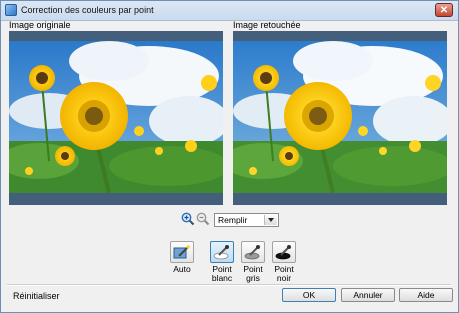  I want to click on reset-link: Réinitialiser, so click(36, 296).